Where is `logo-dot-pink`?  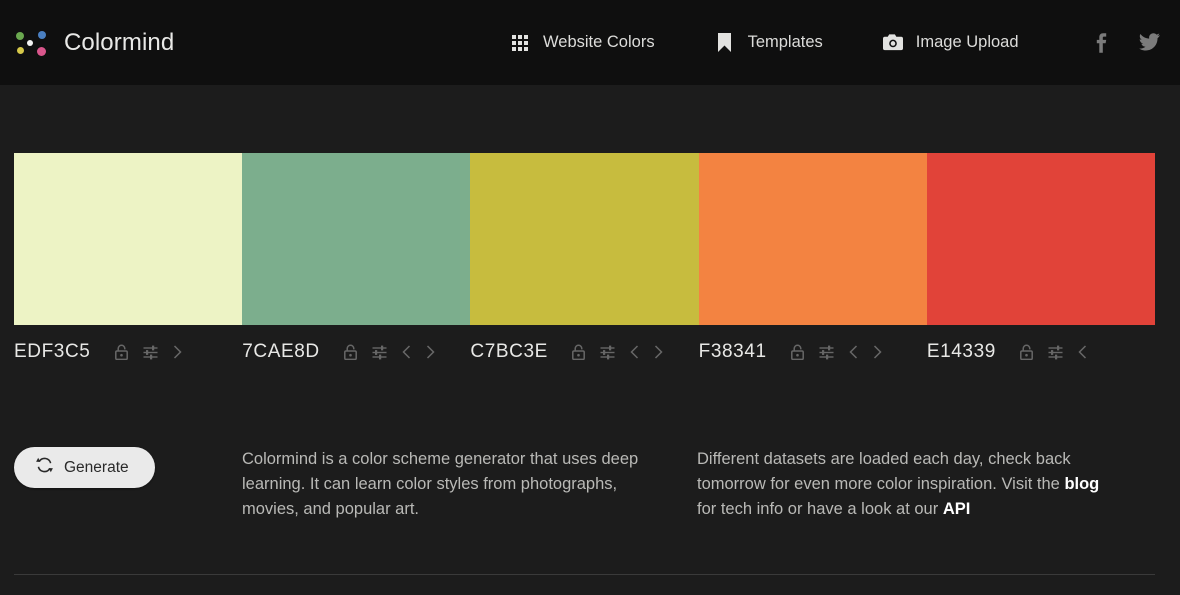
logo-dot-pink is located at coordinates (41, 51).